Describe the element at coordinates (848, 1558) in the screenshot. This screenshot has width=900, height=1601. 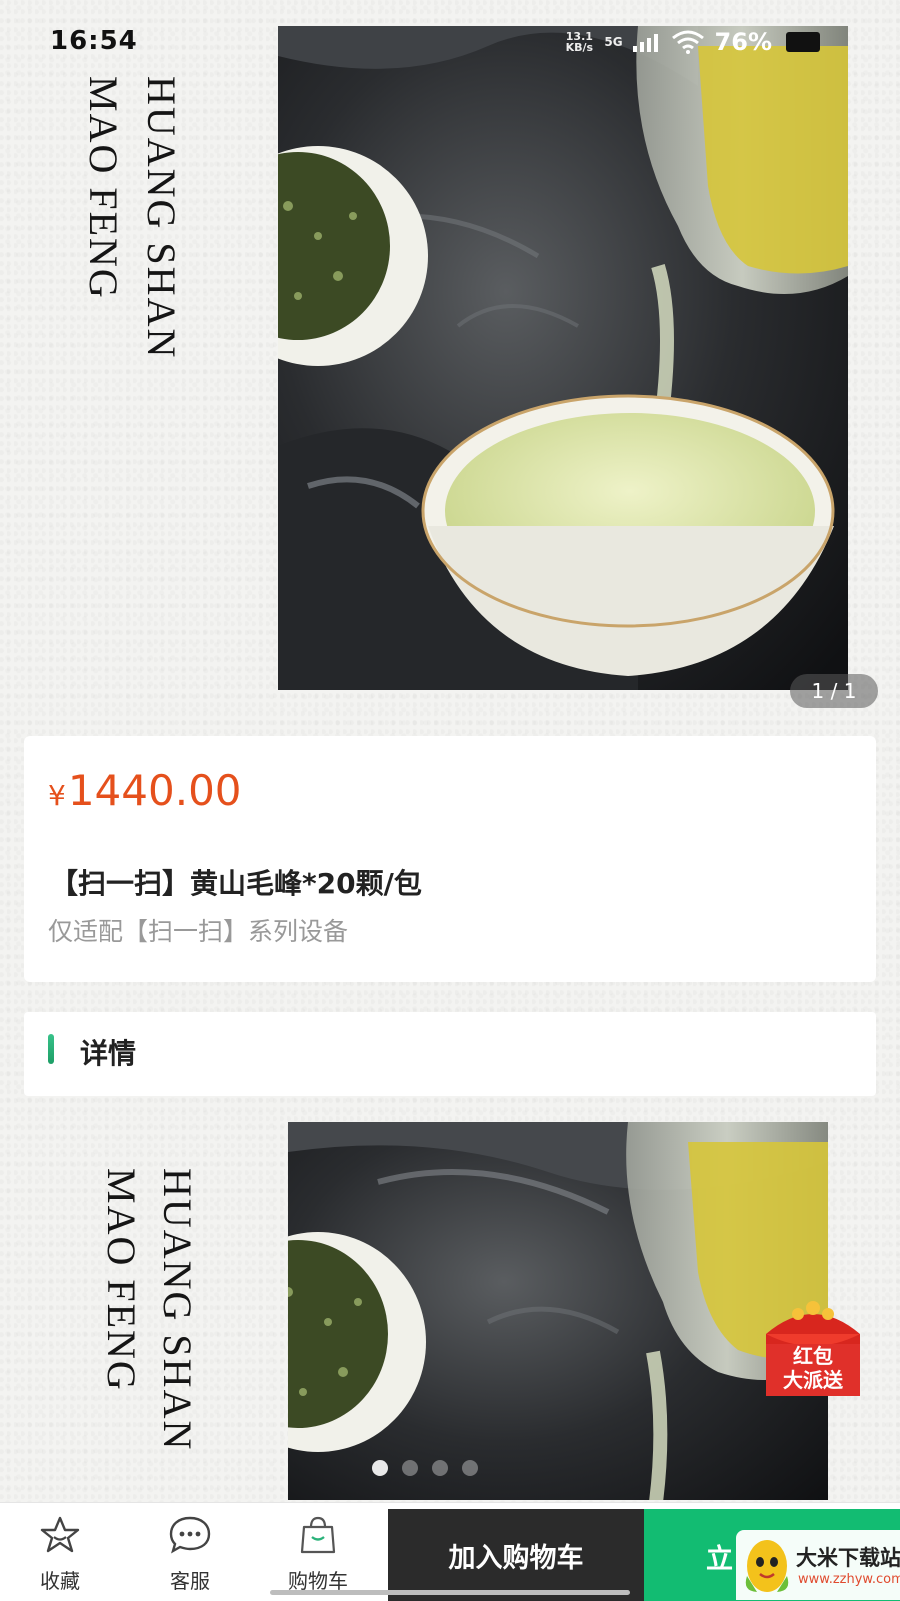
I see `watermark-name: 大米下载站` at that location.